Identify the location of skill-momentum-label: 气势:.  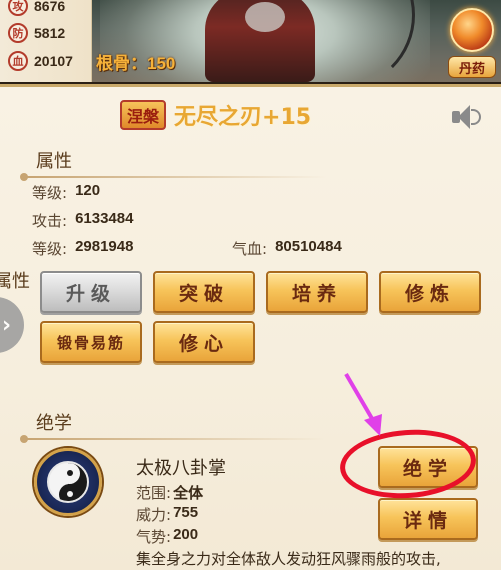
(154, 537).